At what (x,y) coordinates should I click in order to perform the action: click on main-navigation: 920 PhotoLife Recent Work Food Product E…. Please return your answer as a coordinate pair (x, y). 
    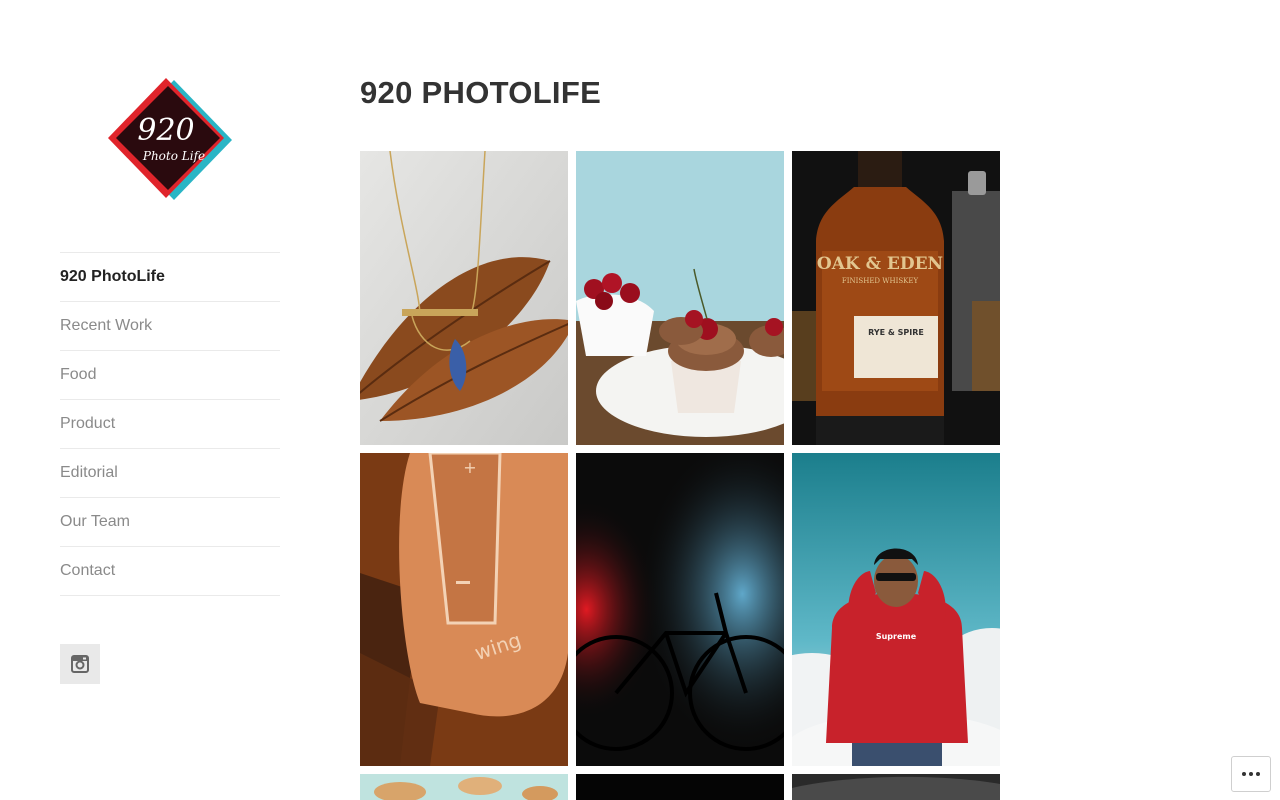
    Looking at the image, I should click on (170, 424).